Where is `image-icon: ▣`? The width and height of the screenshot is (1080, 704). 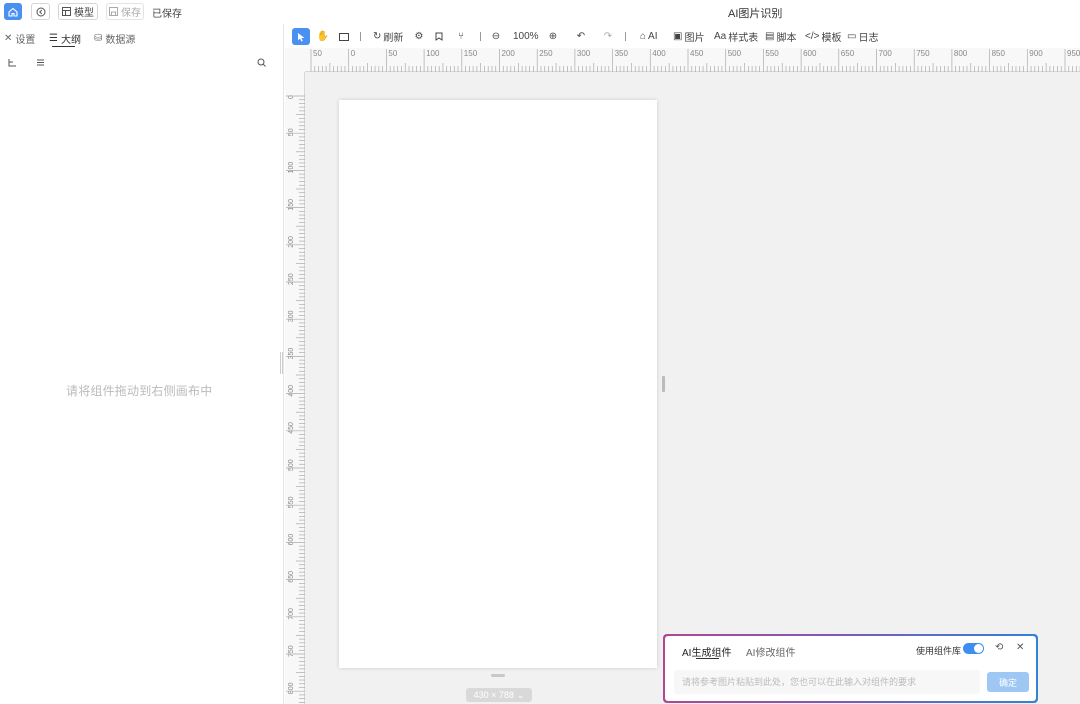 image-icon: ▣ is located at coordinates (678, 36).